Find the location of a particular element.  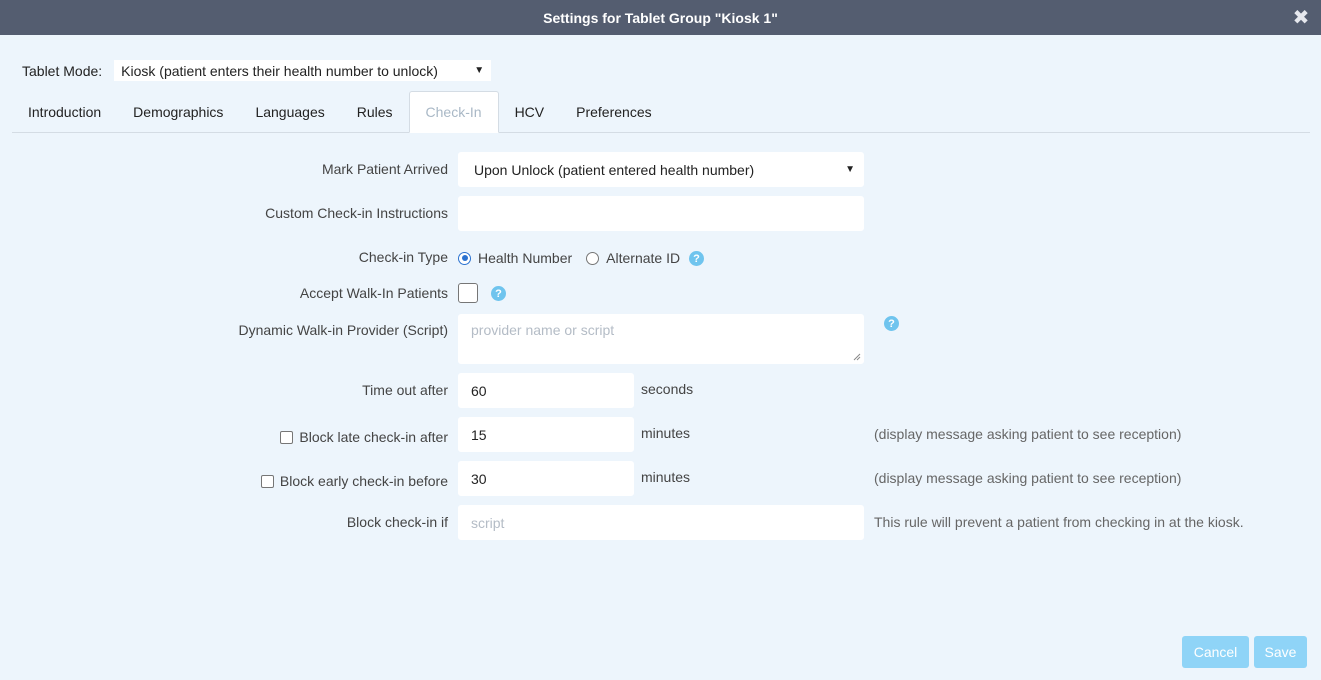

dialog-title: Settings for Tablet Group "Kiosk 1" is located at coordinates (660, 17).